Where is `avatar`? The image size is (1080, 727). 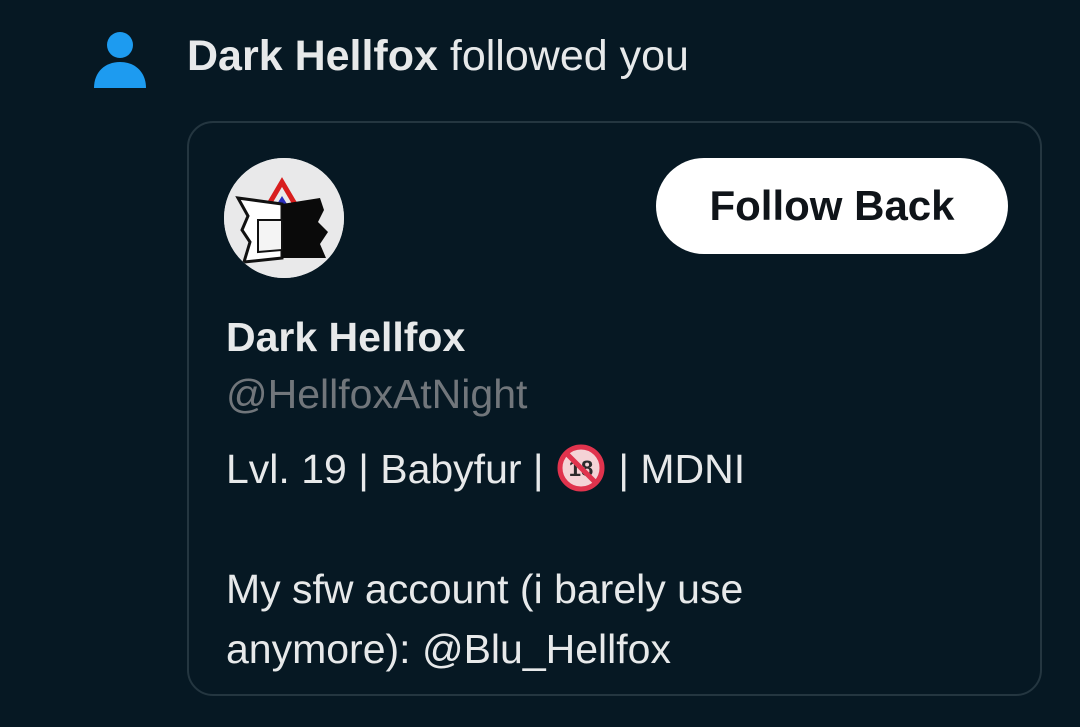
avatar is located at coordinates (284, 218).